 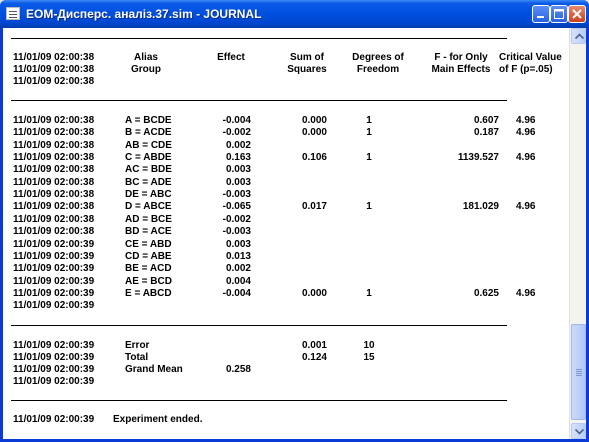 What do you see at coordinates (314, 345) in the screenshot?
I see `error-sum-of-squares: 0.001` at bounding box center [314, 345].